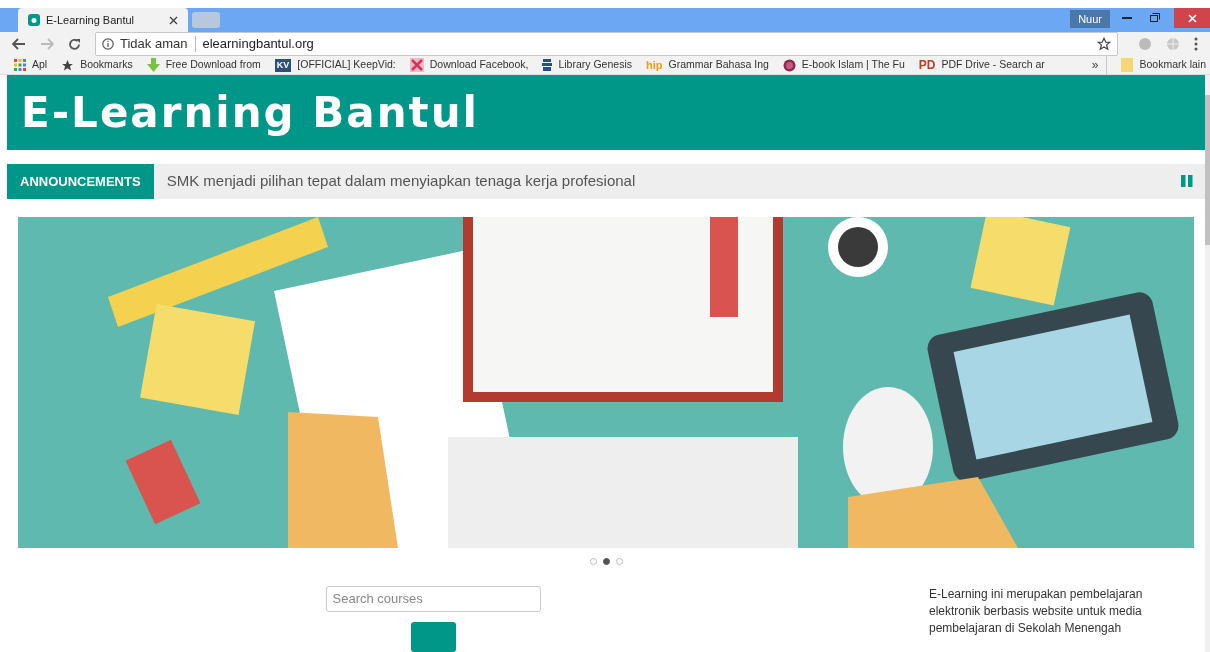 Image resolution: width=1210 pixels, height=652 pixels. Describe the element at coordinates (401, 181) in the screenshot. I see `announcement-text: SMK menjadi pilihan tepat dalam menyiapkan tenaga kerja profesional` at that location.